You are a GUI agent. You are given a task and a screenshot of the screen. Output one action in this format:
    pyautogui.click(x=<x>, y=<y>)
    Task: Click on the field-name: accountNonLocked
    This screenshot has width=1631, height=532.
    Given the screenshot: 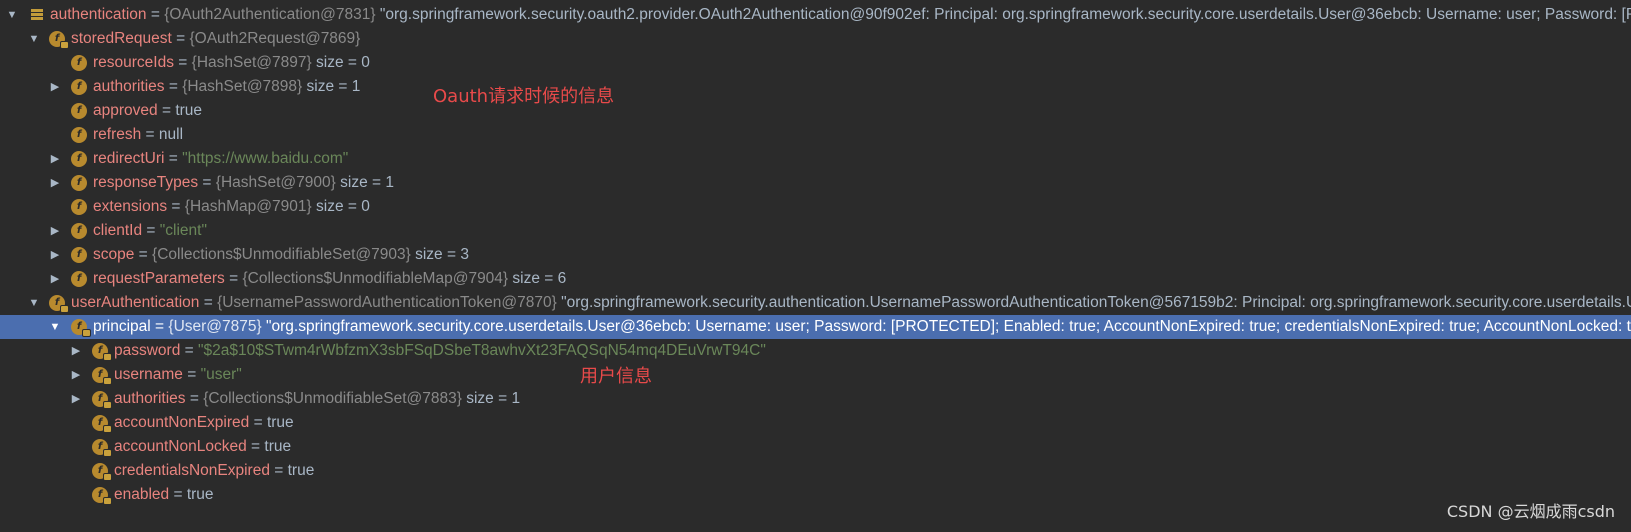 What is the action you would take?
    pyautogui.click(x=180, y=446)
    